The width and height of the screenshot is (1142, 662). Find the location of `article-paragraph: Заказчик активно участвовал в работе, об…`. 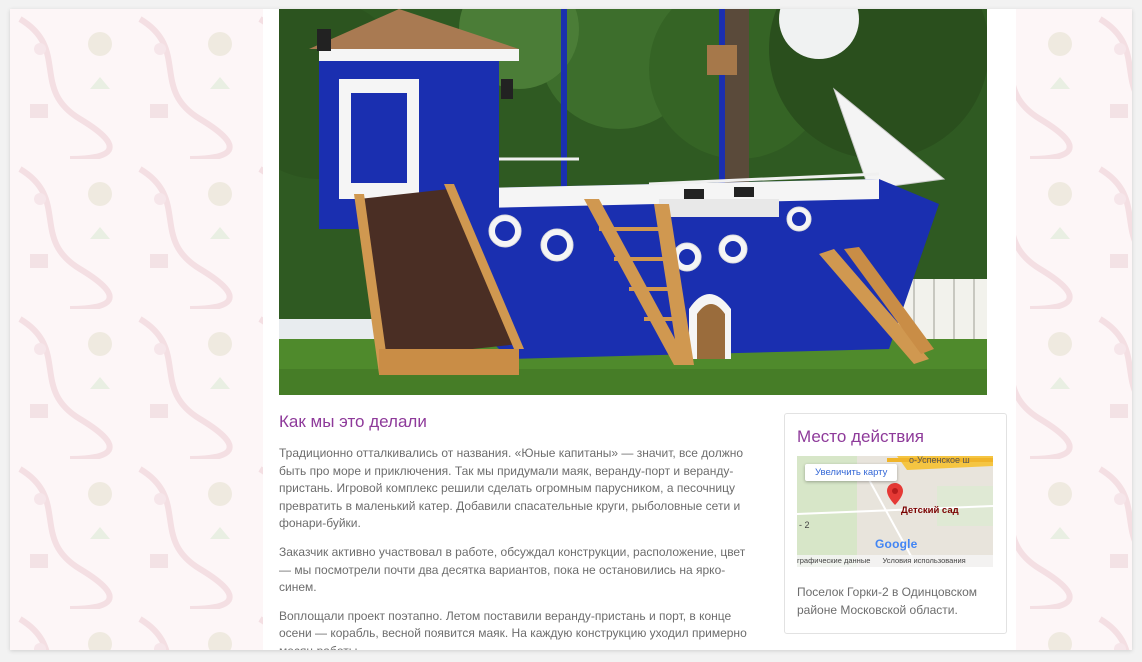

article-paragraph: Заказчик активно участвовал в работе, об… is located at coordinates (512, 569).